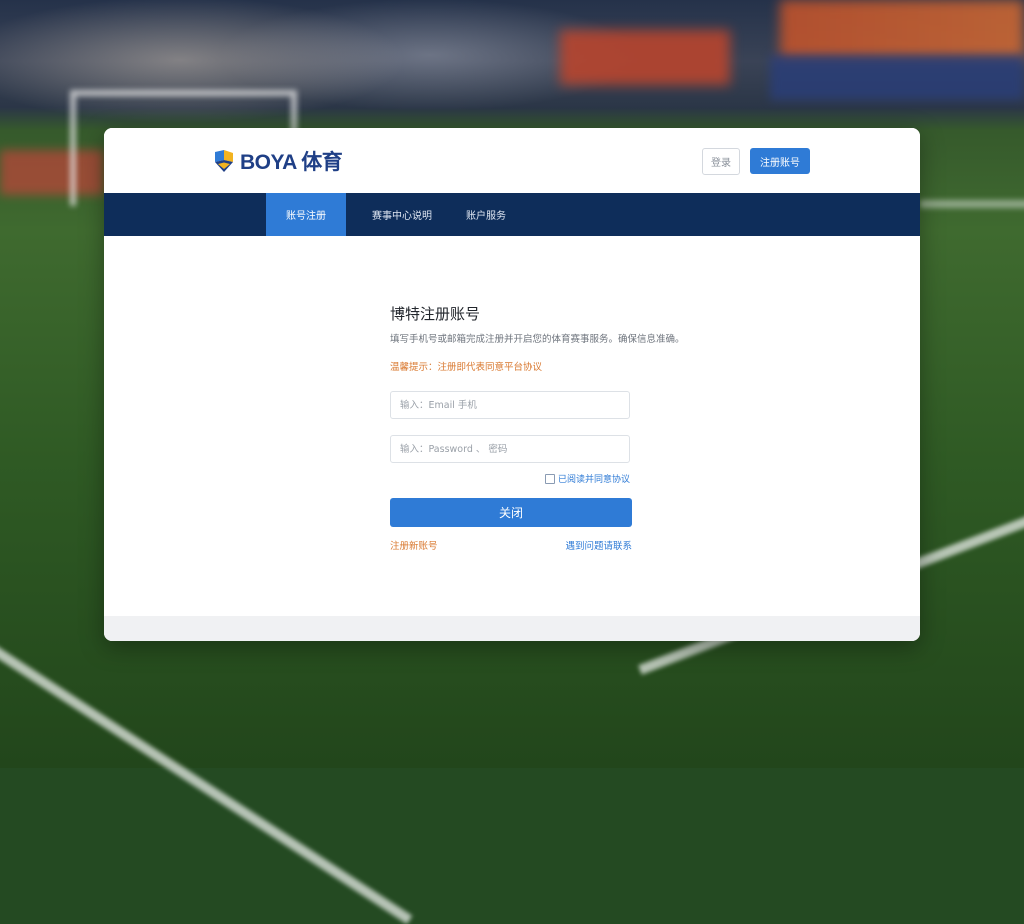 Image resolution: width=1024 pixels, height=924 pixels. What do you see at coordinates (598, 545) in the screenshot?
I see `help-link: 遇到问题请联系` at bounding box center [598, 545].